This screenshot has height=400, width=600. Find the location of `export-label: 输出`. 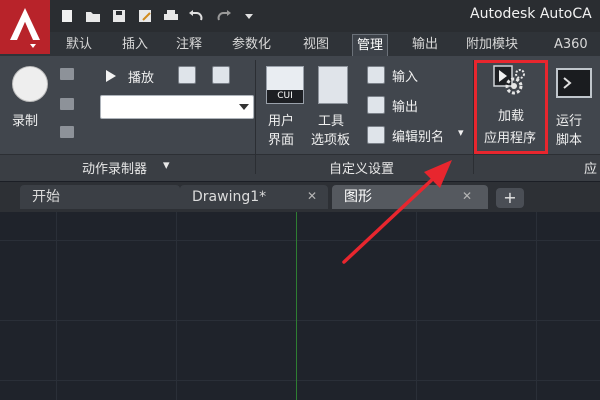

export-label: 输出 is located at coordinates (405, 105).